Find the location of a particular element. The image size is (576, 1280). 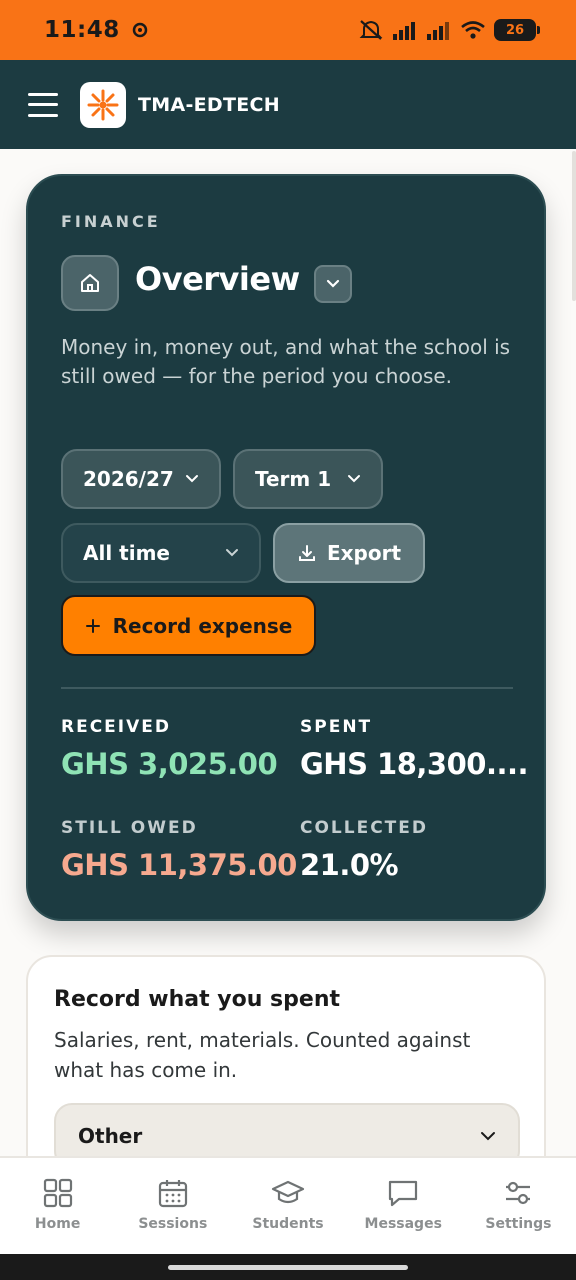

chat-icon is located at coordinates (403, 1193).